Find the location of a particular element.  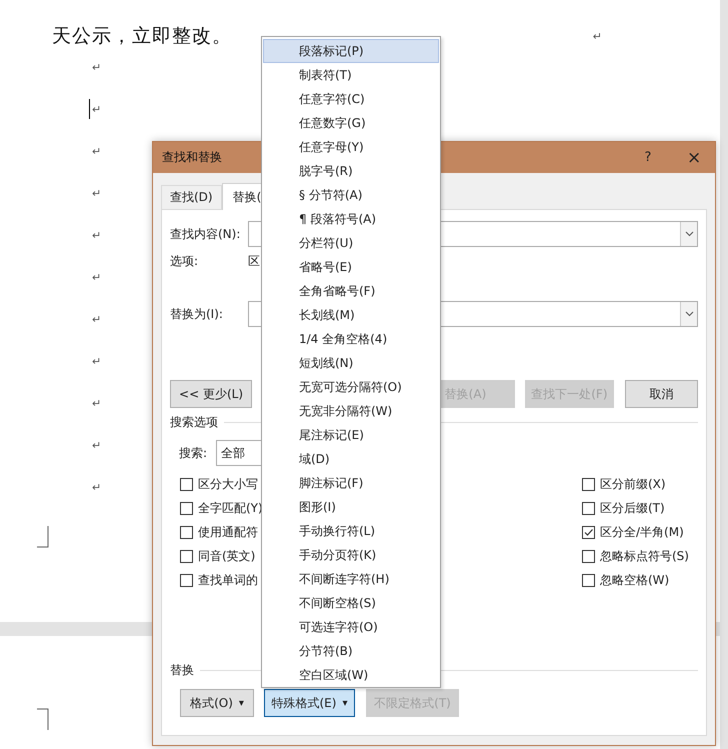

checkbox-label: 查找单词的 is located at coordinates (228, 580).